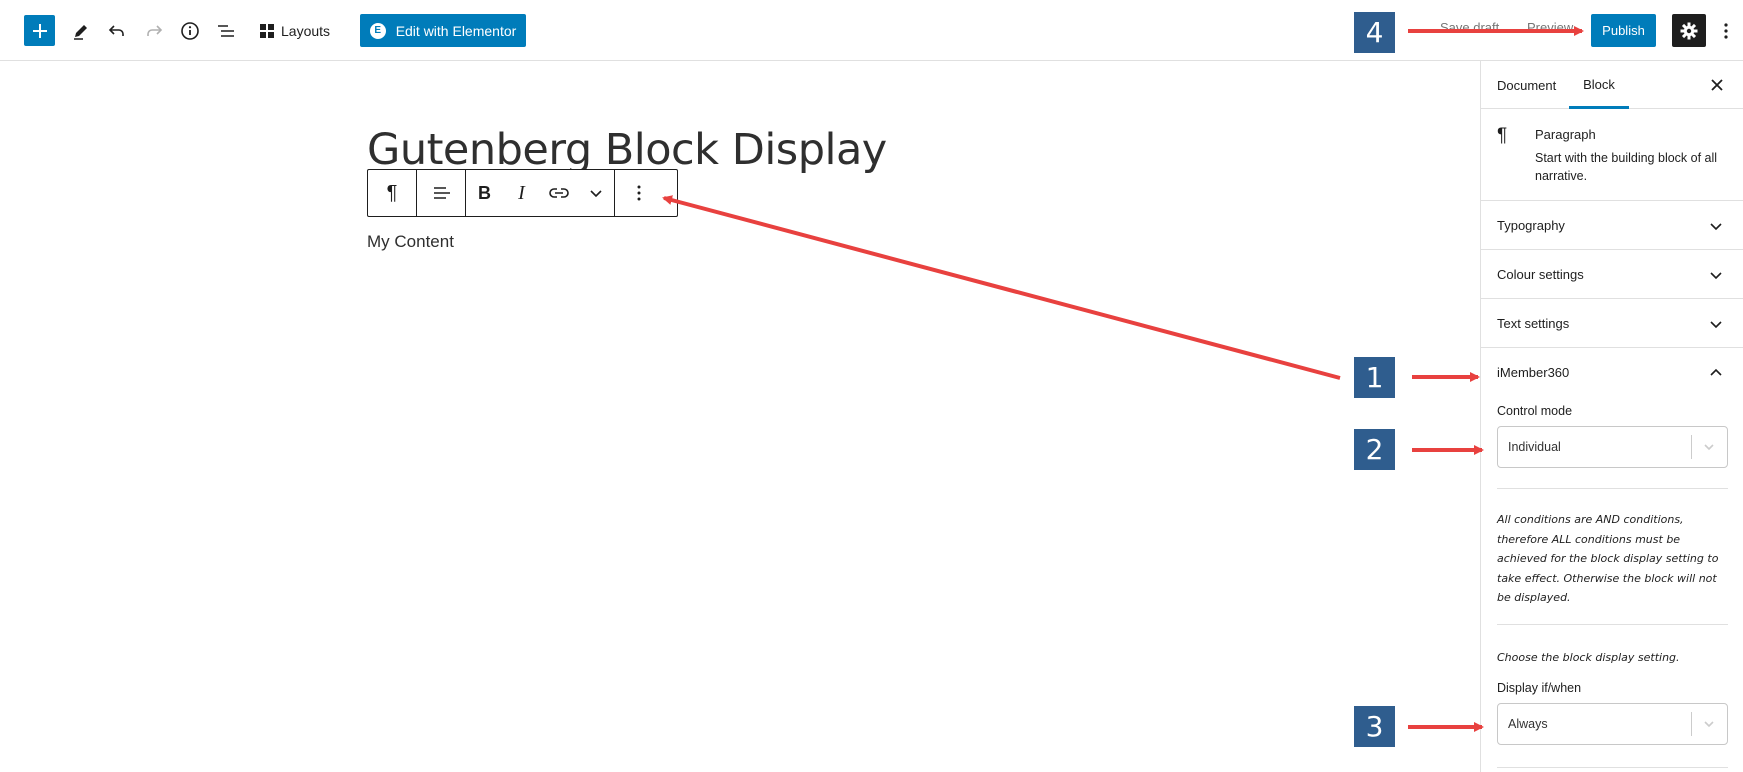 Image resolution: width=1743 pixels, height=772 pixels. I want to click on block-toolbar: ¶ B I, so click(522, 193).